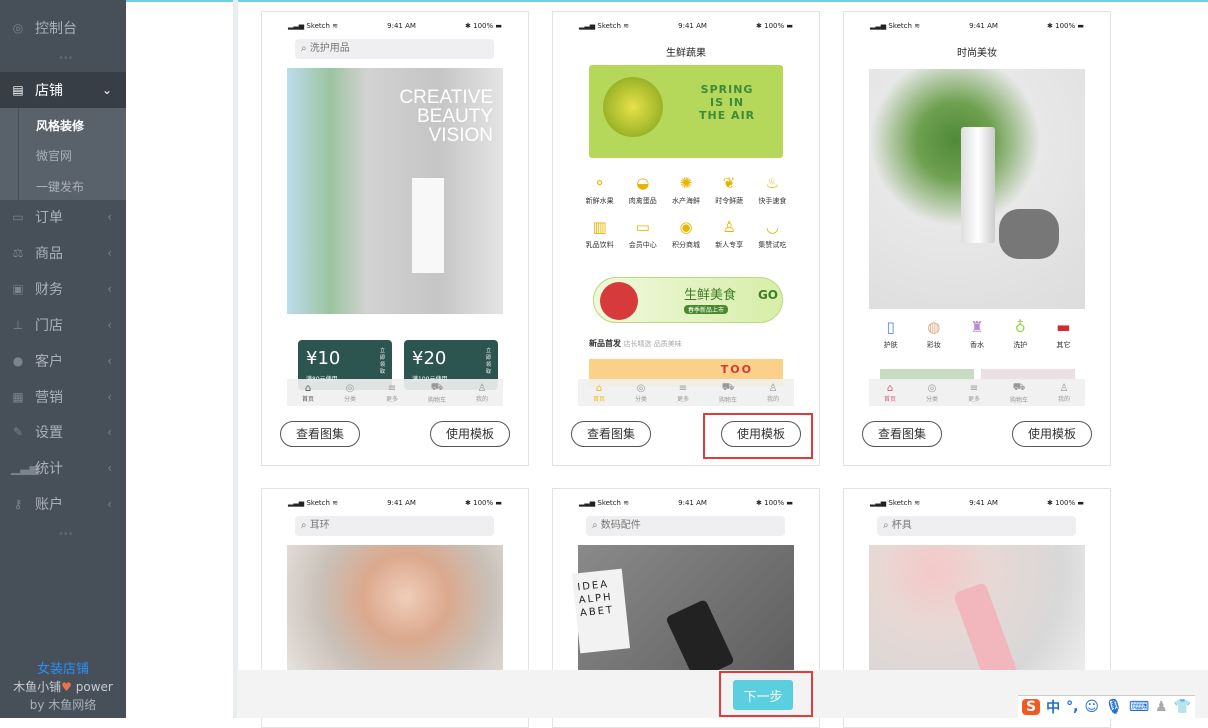  Describe the element at coordinates (63, 90) in the screenshot. I see `sidebar-item-shop: ▤ 店铺 ⌄` at that location.